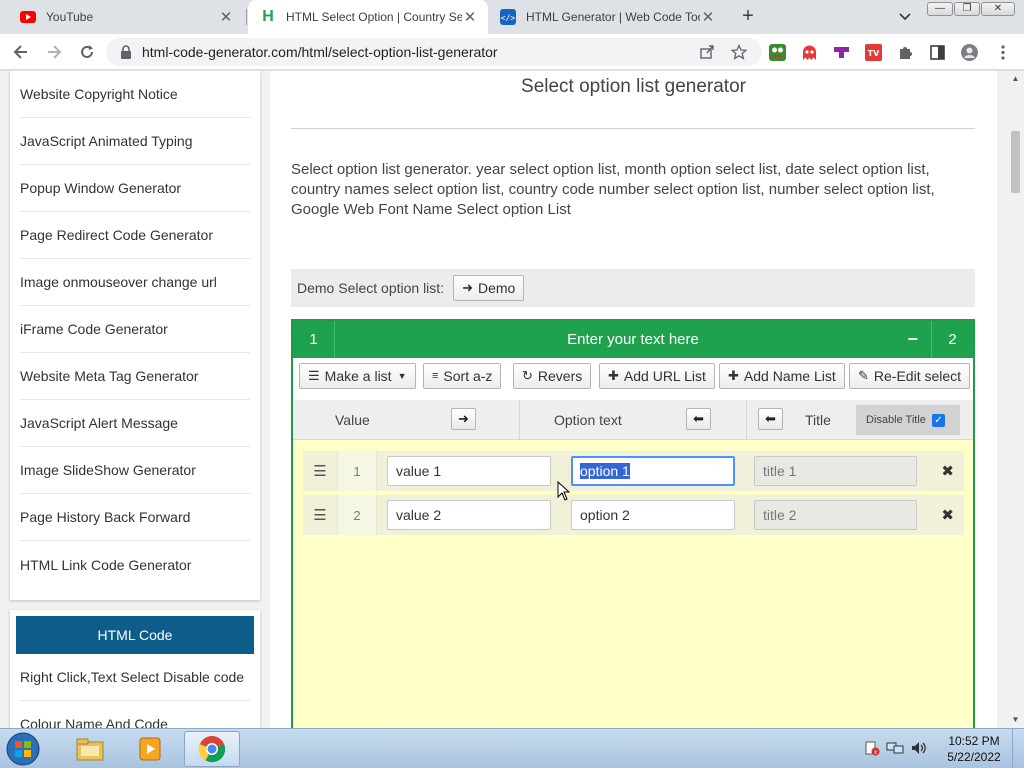 Image resolution: width=1024 pixels, height=768 pixels. What do you see at coordinates (126, 17) in the screenshot?
I see `tab-youtube: YouTube ✕` at bounding box center [126, 17].